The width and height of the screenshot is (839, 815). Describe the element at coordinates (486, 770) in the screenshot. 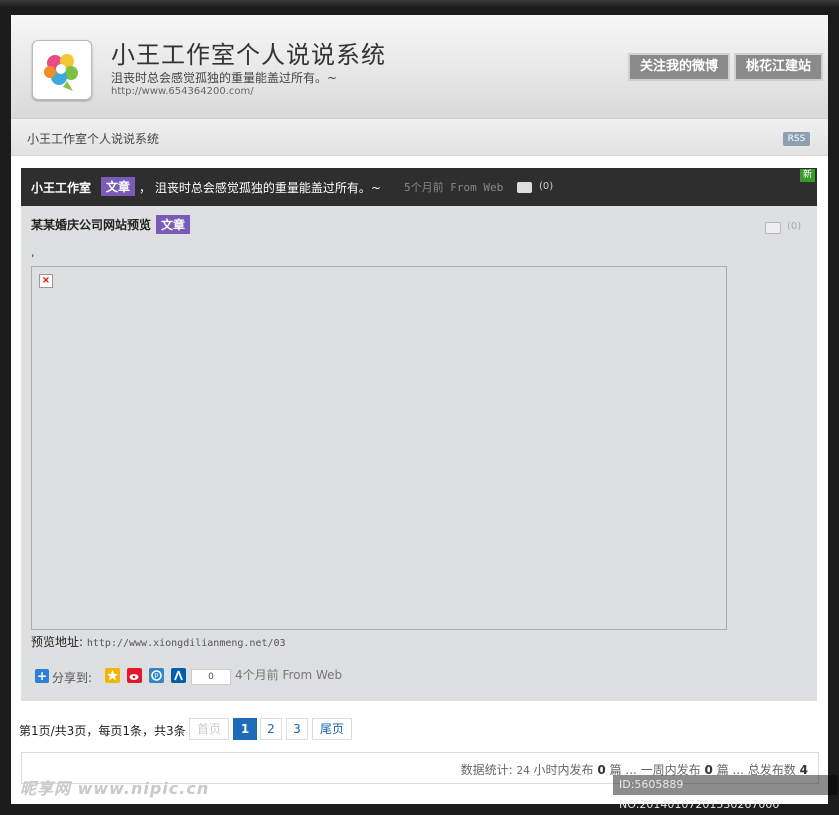

I see `stats-label: 数据统计:` at that location.